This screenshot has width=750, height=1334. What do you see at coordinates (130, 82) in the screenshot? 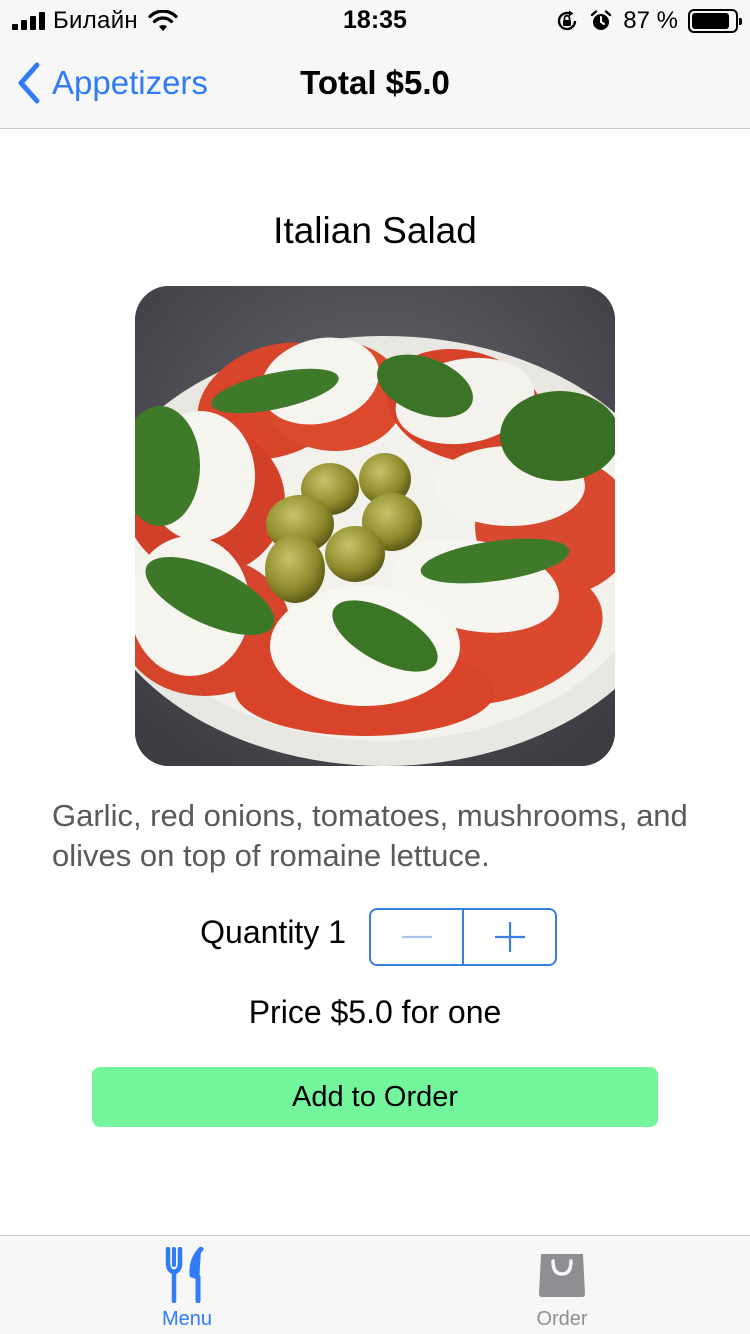
I see `back-button-label: Appetizers` at bounding box center [130, 82].